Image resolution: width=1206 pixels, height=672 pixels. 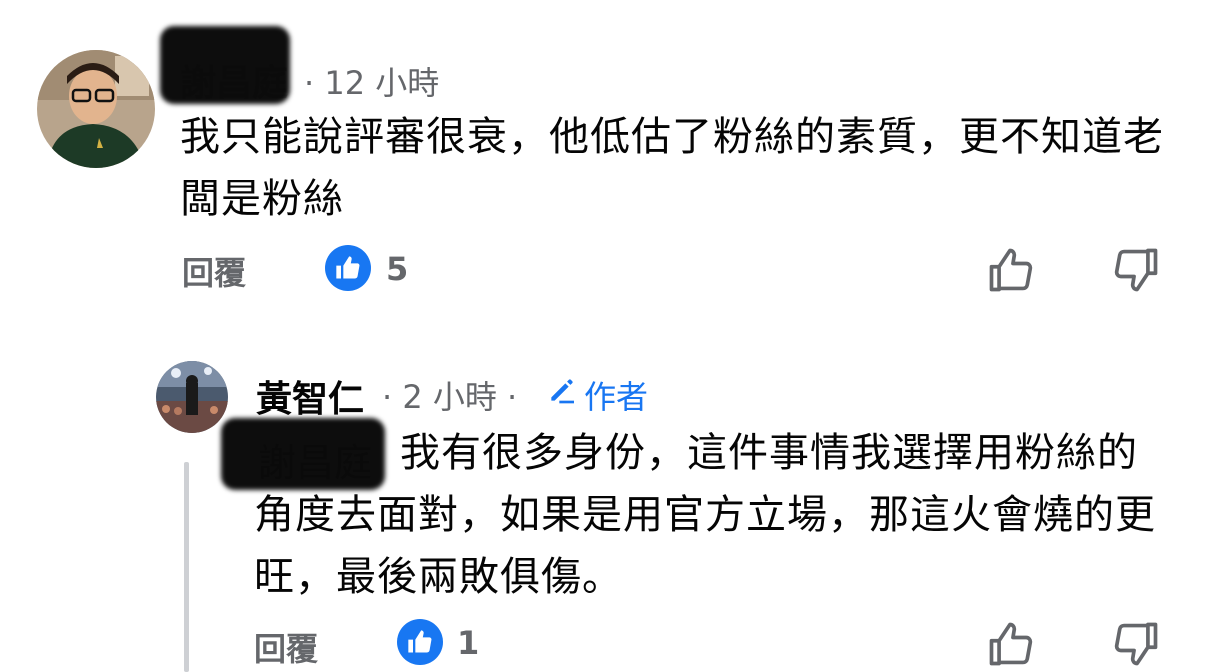 What do you see at coordinates (192, 397) in the screenshot?
I see `reply-author-avatar` at bounding box center [192, 397].